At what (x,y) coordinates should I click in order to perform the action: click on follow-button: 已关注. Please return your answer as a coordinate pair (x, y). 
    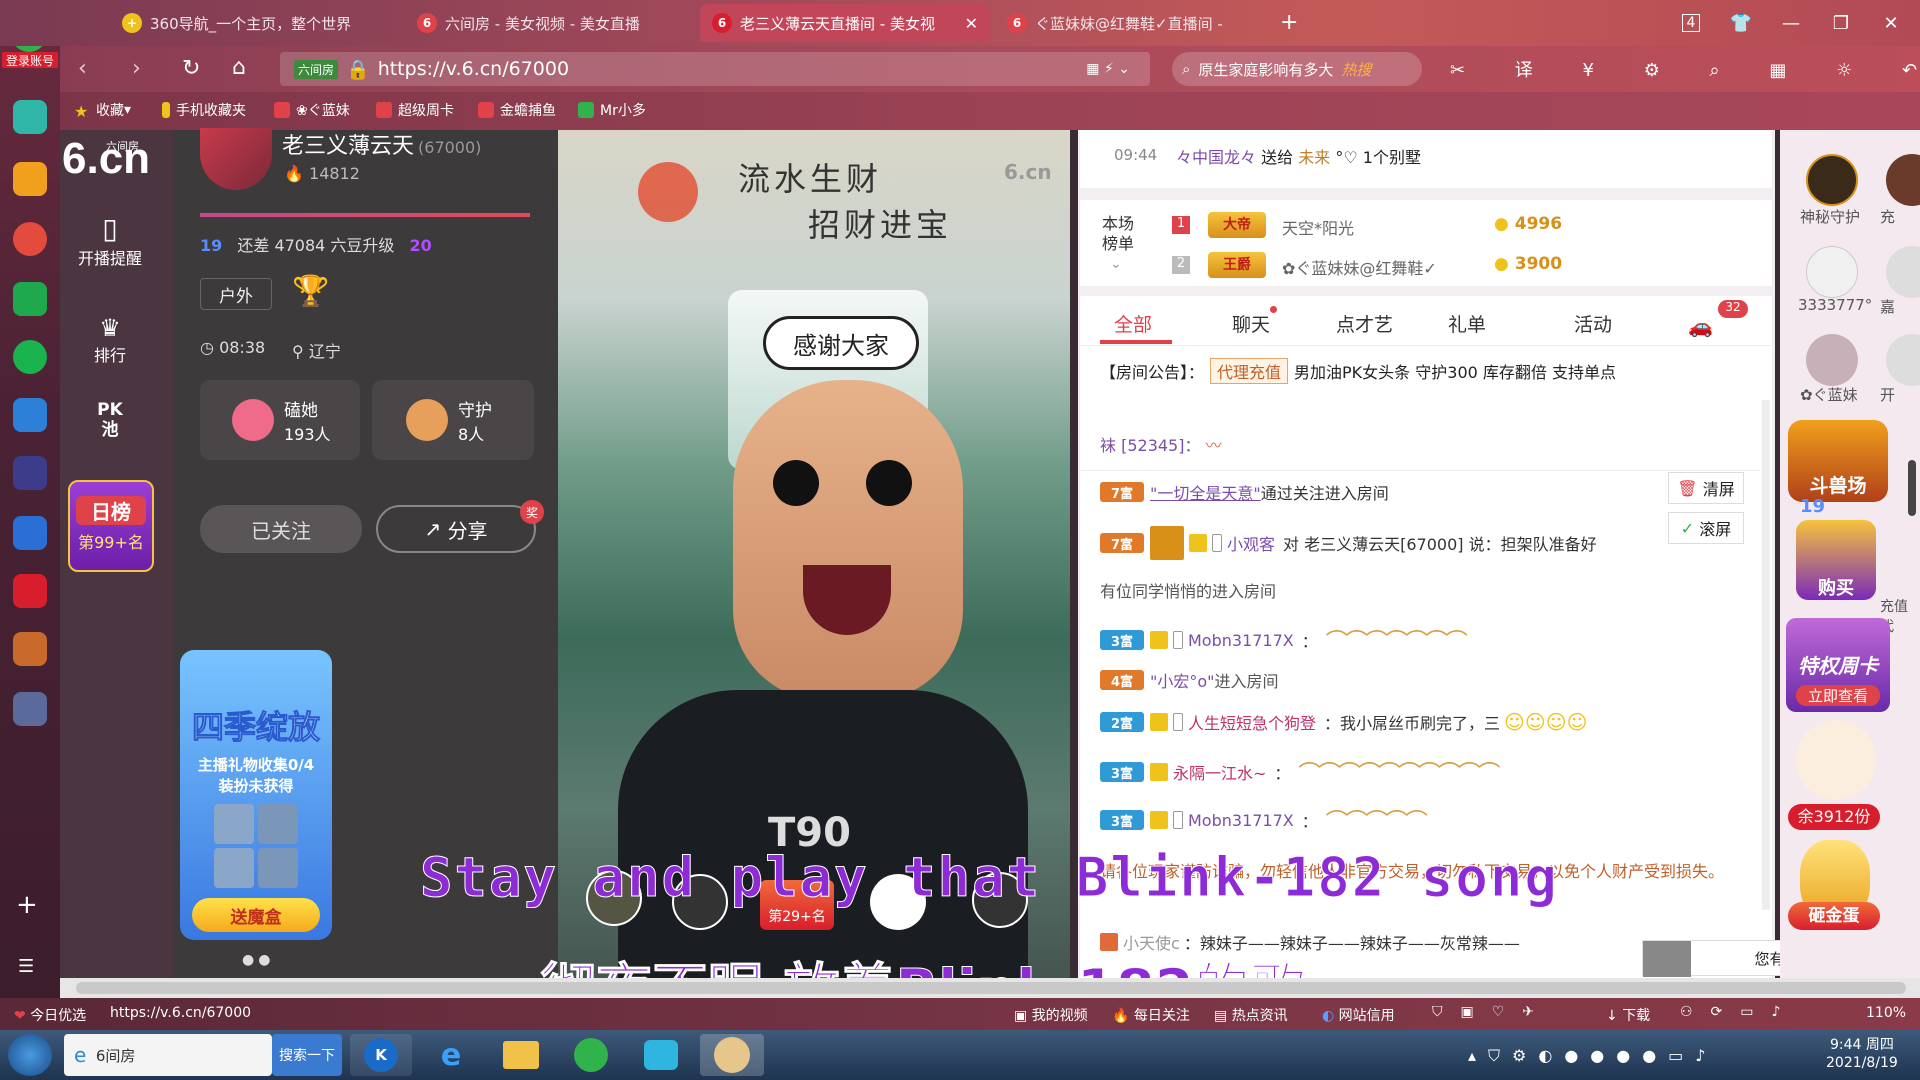
    Looking at the image, I should click on (281, 529).